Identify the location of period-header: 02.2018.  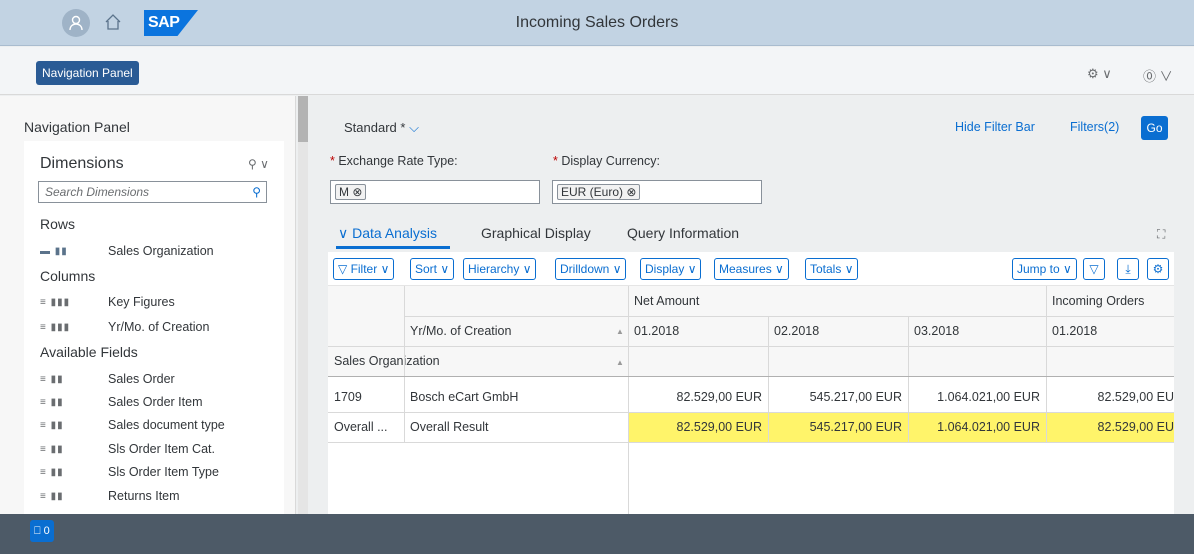
(838, 331).